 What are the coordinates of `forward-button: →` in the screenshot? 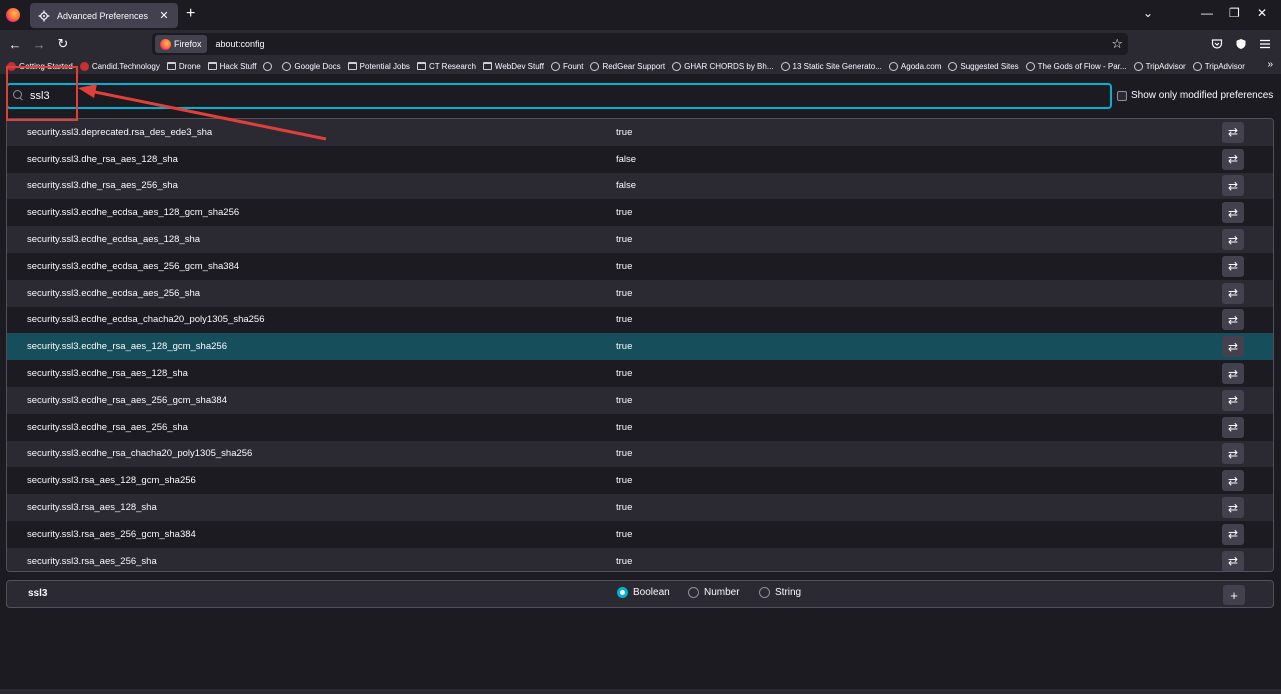 It's located at (39, 44).